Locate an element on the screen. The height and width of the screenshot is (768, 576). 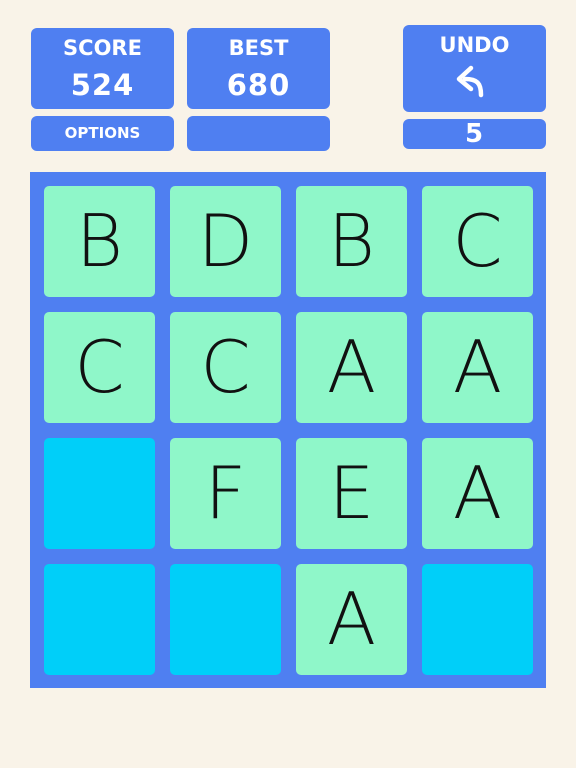
best-label: BEST is located at coordinates (258, 48).